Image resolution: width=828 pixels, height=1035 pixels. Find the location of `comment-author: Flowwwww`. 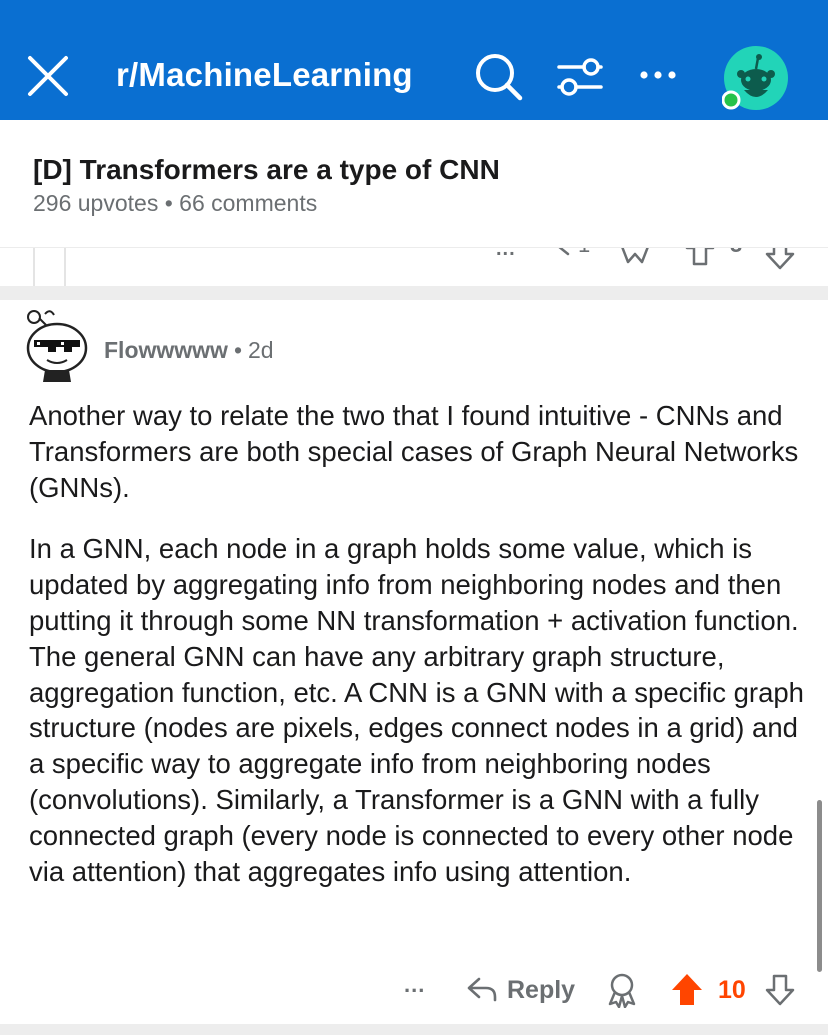

comment-author: Flowwwww is located at coordinates (166, 350).